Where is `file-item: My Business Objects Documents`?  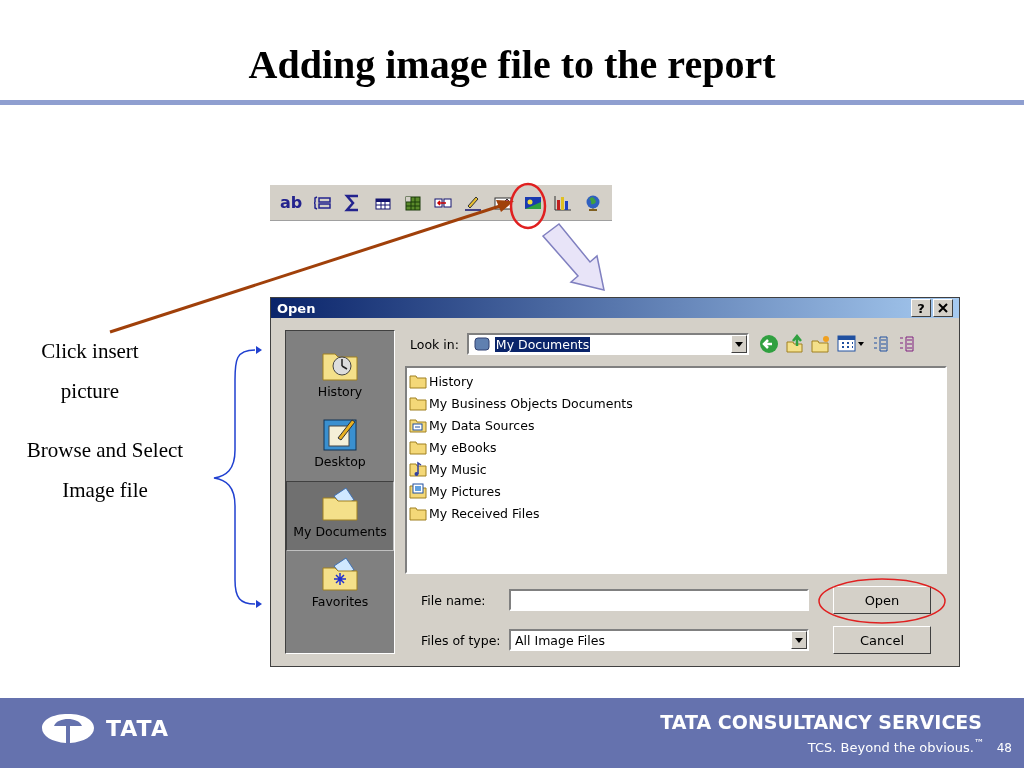
file-item: My Business Objects Documents is located at coordinates (676, 403).